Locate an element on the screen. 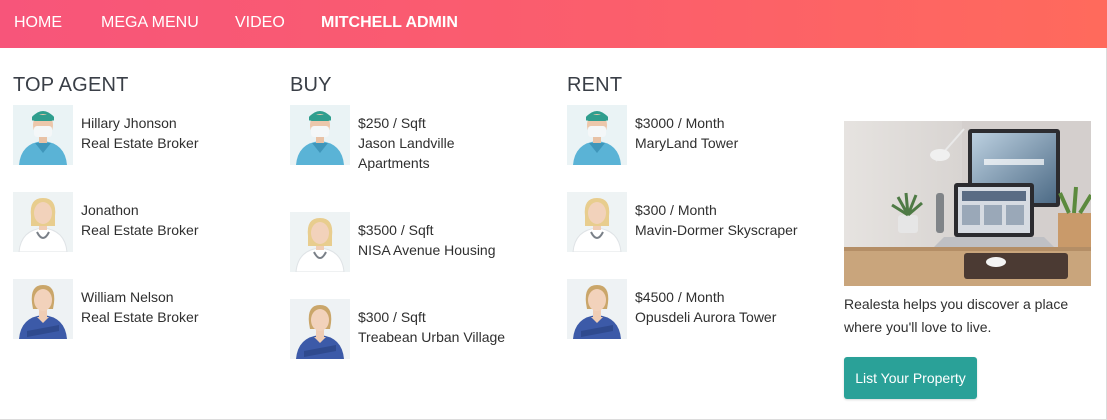  listing-price: $300 / Sqft is located at coordinates (392, 317).